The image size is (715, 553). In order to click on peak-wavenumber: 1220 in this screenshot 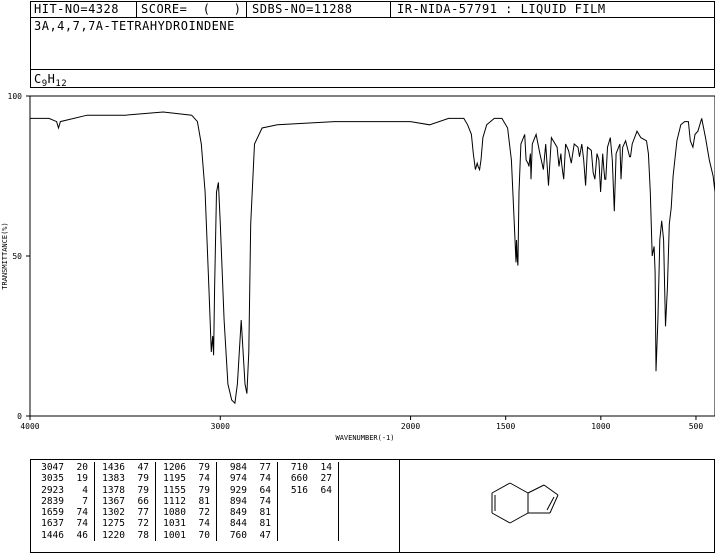, I will do `click(113, 535)`.